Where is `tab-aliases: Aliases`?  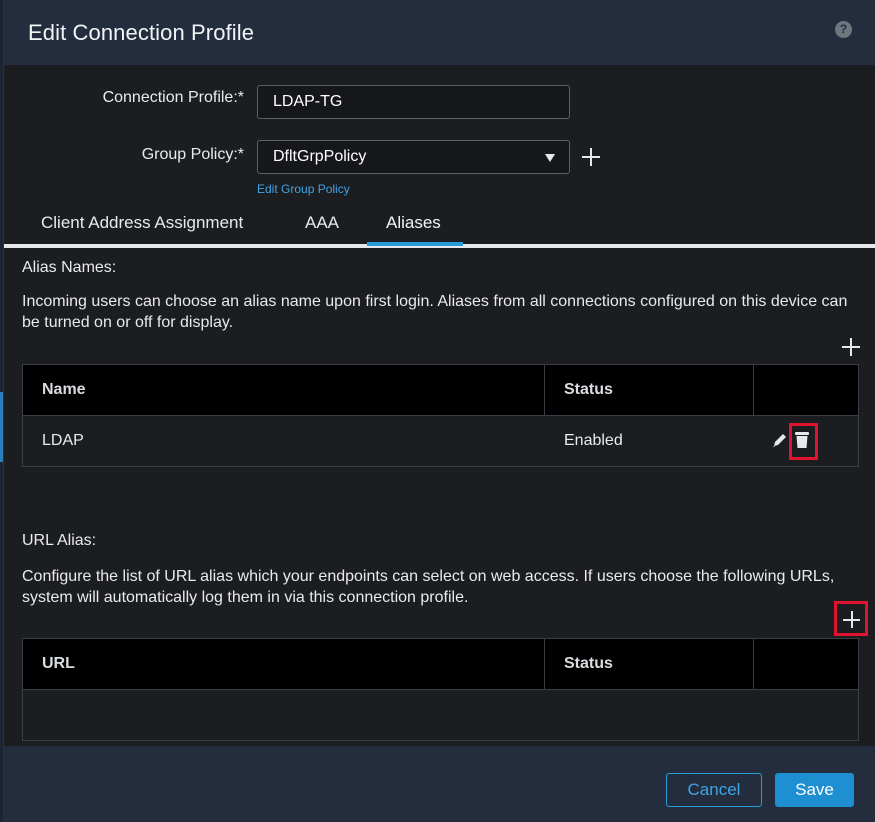 tab-aliases: Aliases is located at coordinates (413, 225).